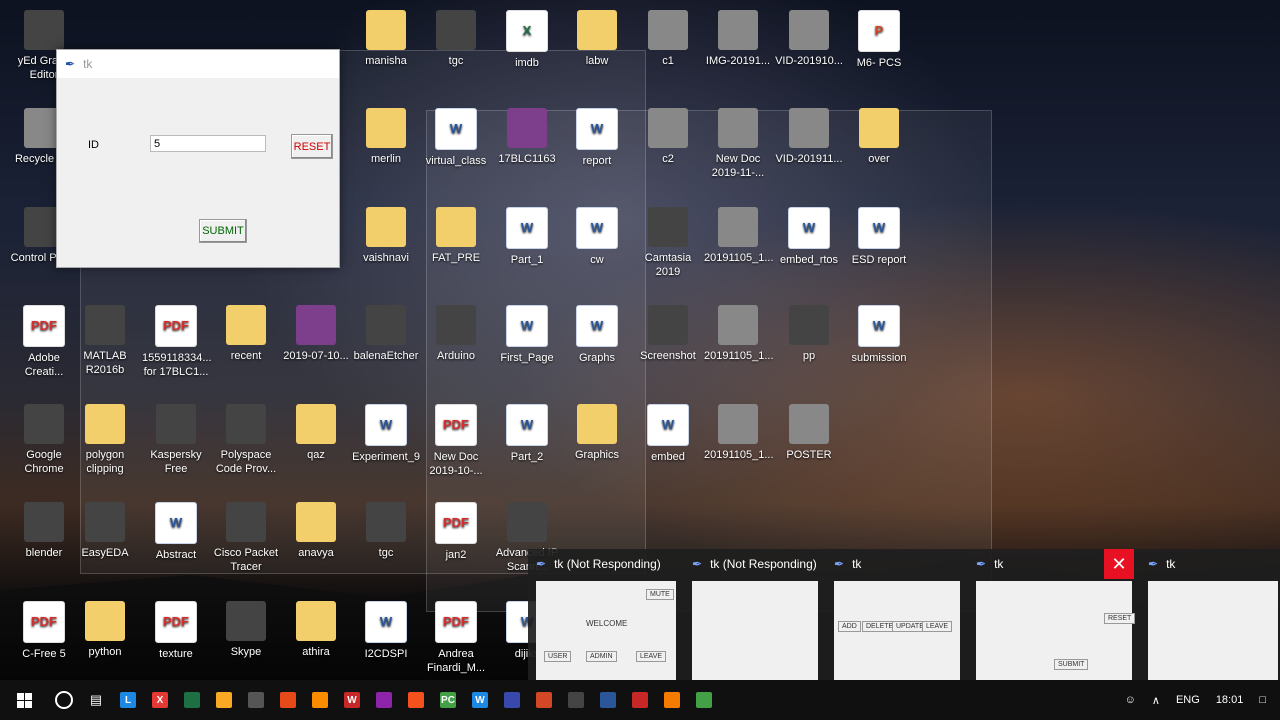 The image size is (1280, 720). I want to click on desktop-icon: W First_Page, so click(527, 335).